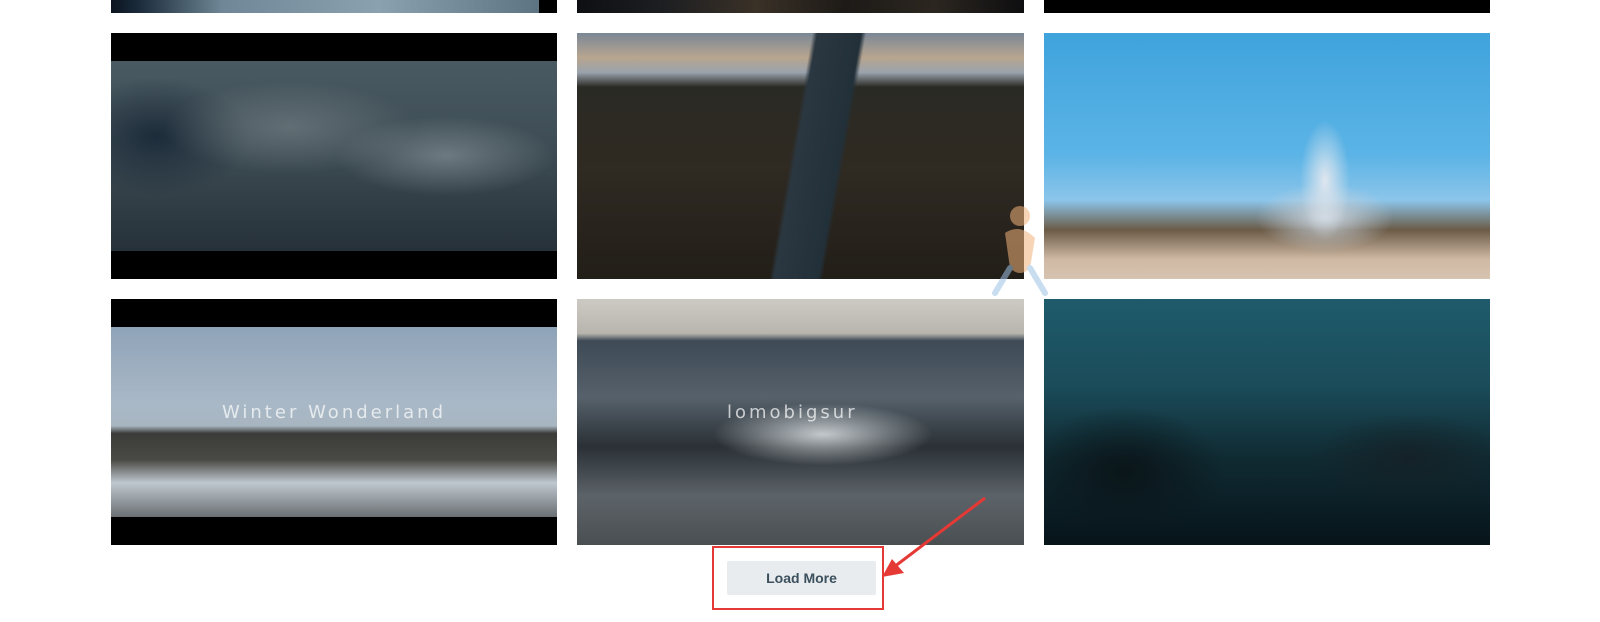 This screenshot has width=1600, height=622. I want to click on load-more-button: Load More, so click(801, 578).